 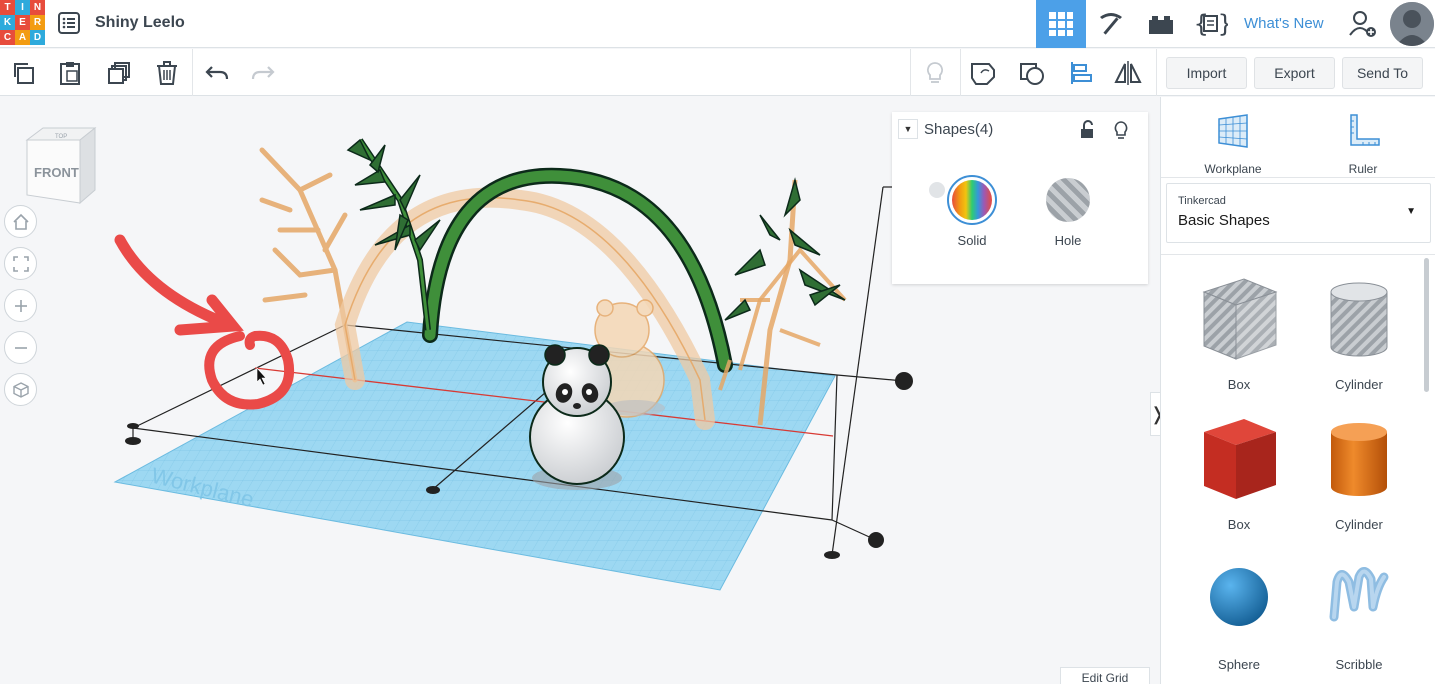 I want to click on duplicate-icon, so click(x=119, y=73).